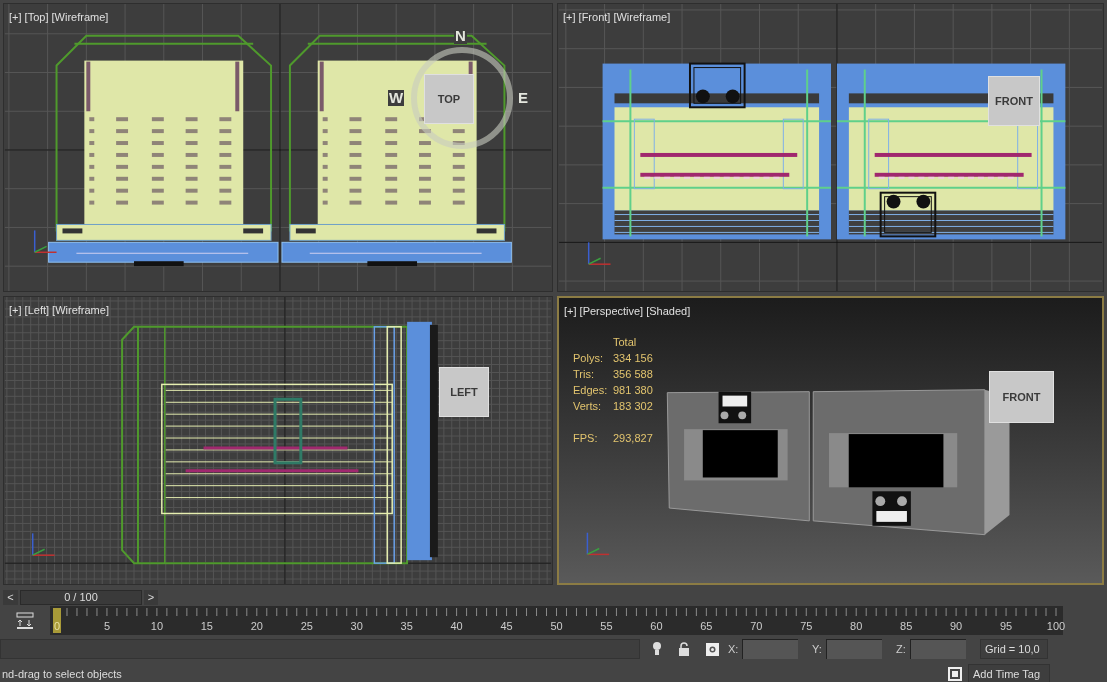 The width and height of the screenshot is (1107, 682). I want to click on prompt-text: nd-drag to select objects, so click(62, 674).